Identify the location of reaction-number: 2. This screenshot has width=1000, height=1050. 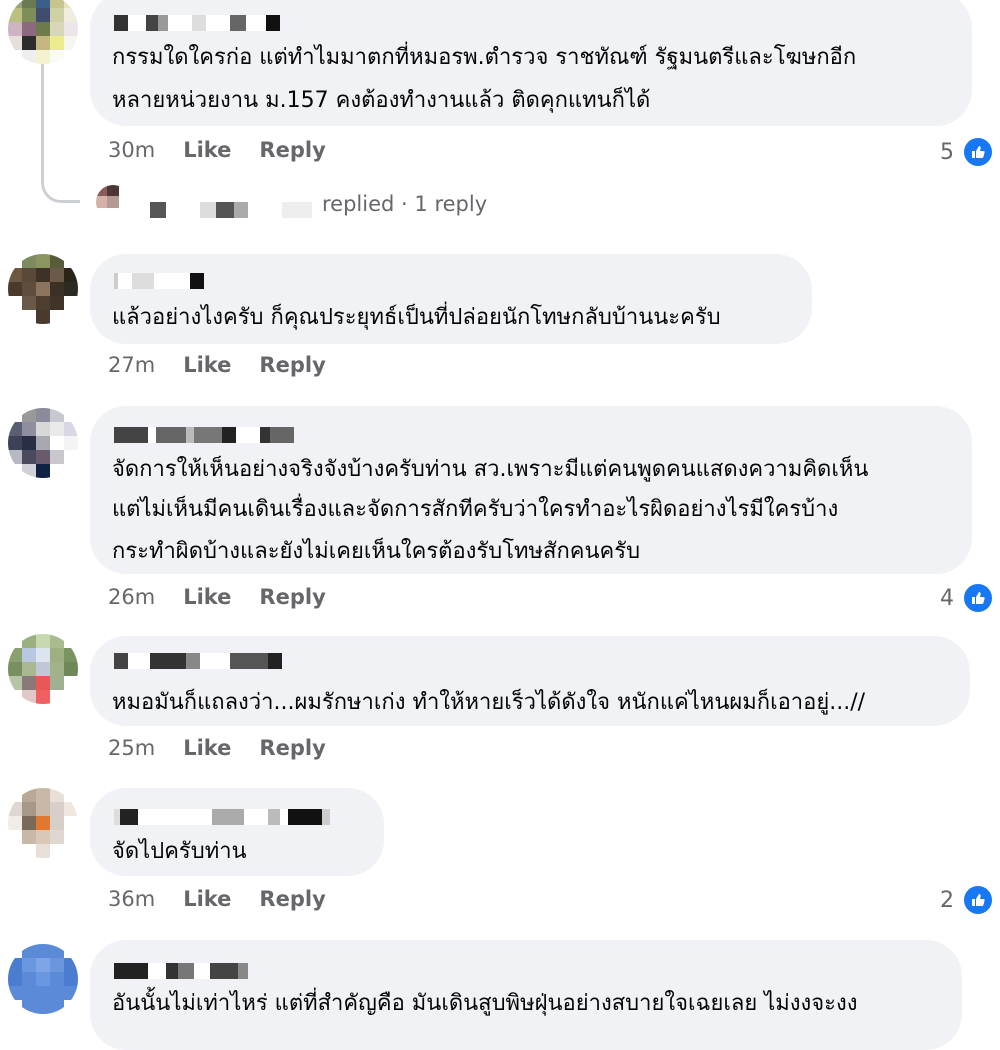
(947, 900).